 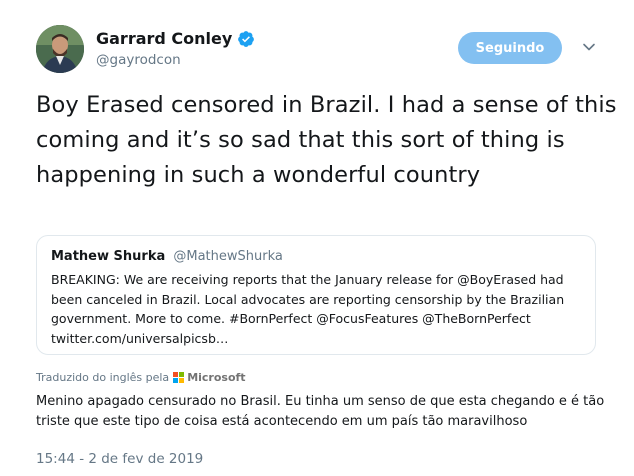 I want to click on translation-attribution: Traduzido do inglês pela Microsoft, so click(x=141, y=377).